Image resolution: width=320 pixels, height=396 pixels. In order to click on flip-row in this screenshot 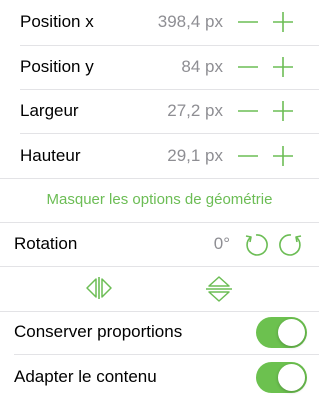, I will do `click(159, 288)`.